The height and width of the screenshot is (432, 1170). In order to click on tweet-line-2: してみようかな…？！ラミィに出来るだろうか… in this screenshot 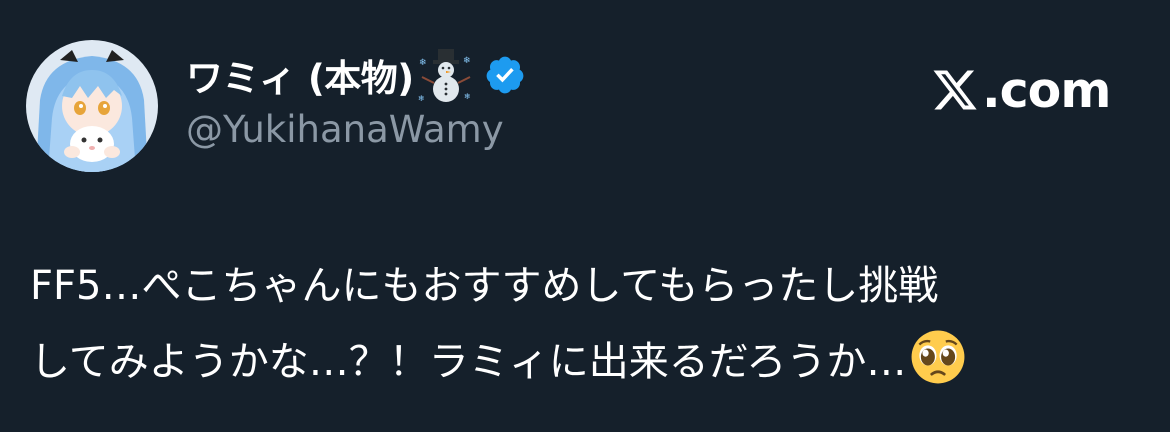, I will do `click(468, 362)`.